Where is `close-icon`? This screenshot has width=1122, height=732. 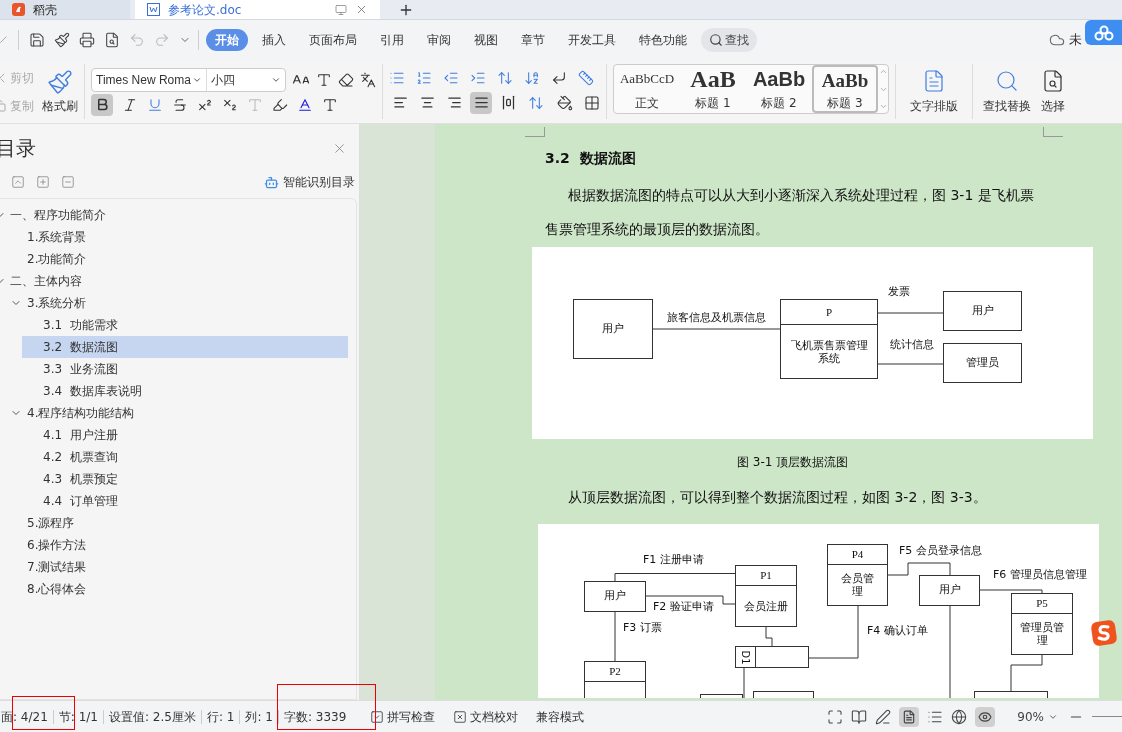
close-icon is located at coordinates (361, 9).